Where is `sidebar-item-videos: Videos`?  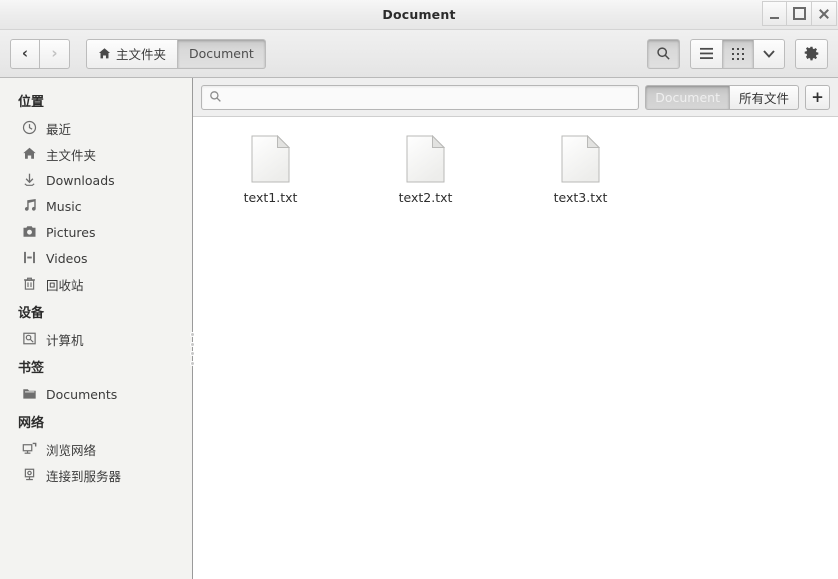 sidebar-item-videos: Videos is located at coordinates (96, 258).